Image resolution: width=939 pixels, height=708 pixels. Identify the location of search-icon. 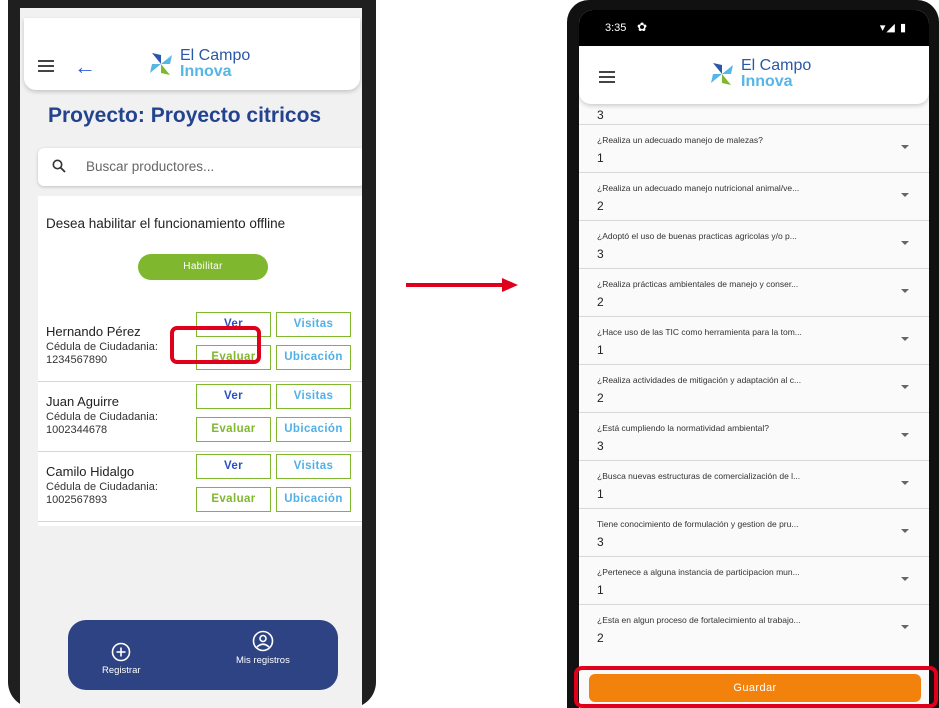
(59, 166).